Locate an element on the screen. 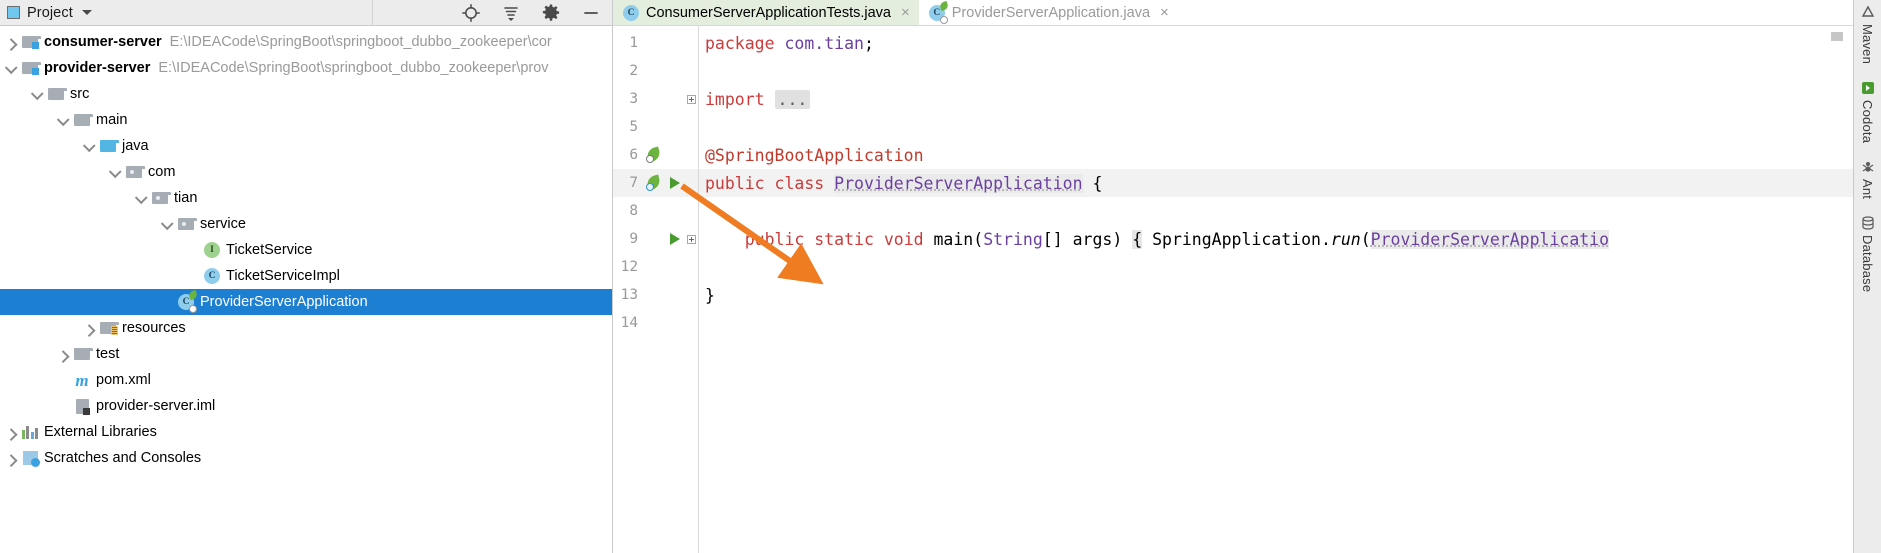 The image size is (1881, 553). gutter-line-14: 14 is located at coordinates (655, 323).